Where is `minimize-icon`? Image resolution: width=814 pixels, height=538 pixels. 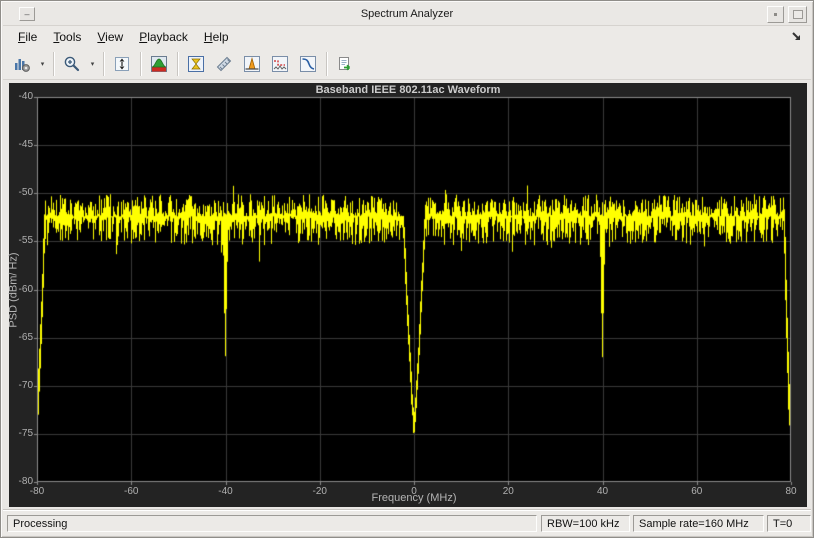
minimize-icon is located at coordinates (775, 14).